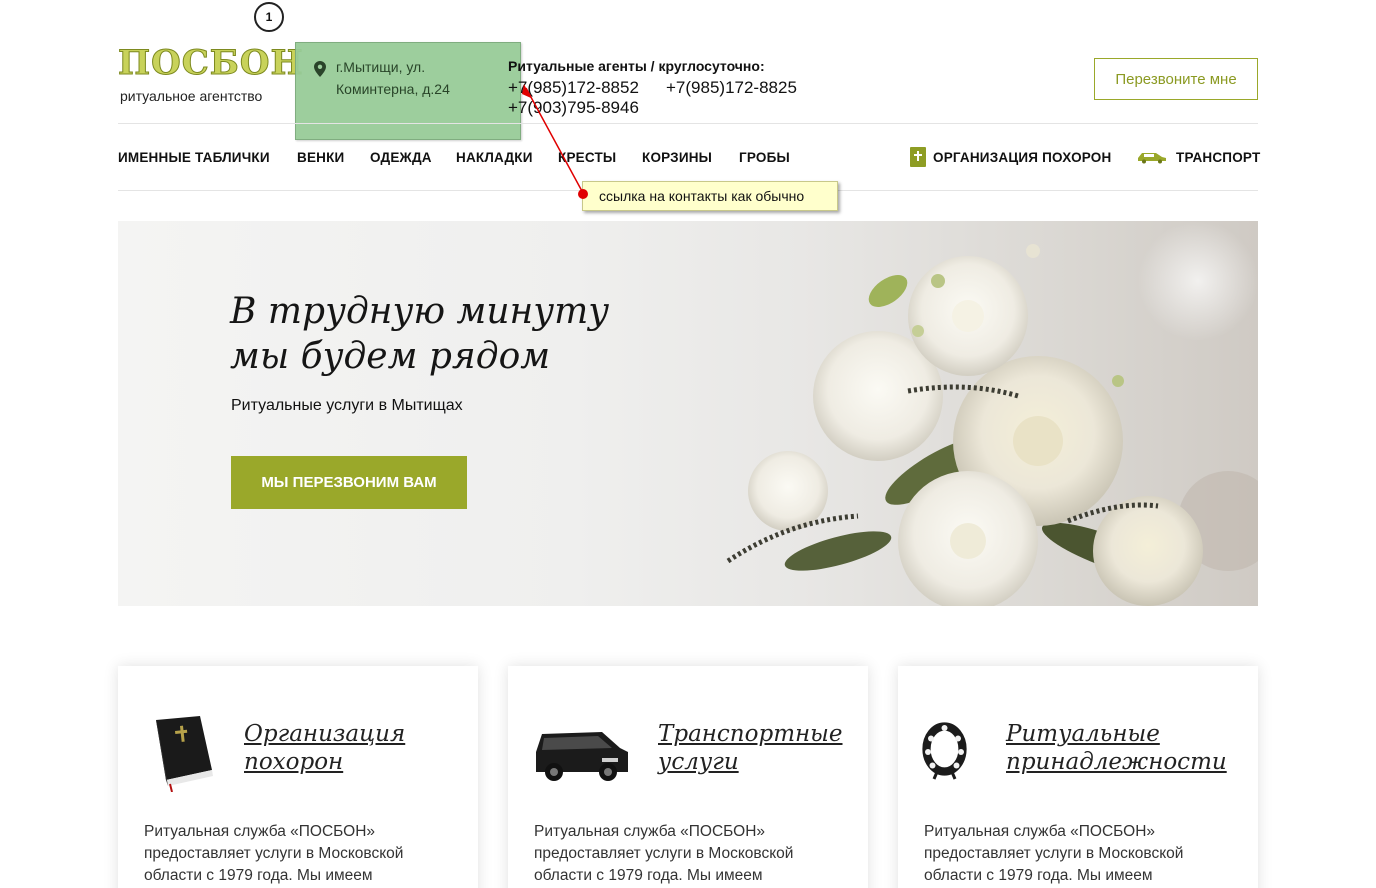 This screenshot has height=888, width=1376. I want to click on nav-item-funeral-organization: ОРГАНИЗАЦИЯ ПОХОРОН, so click(1022, 157).